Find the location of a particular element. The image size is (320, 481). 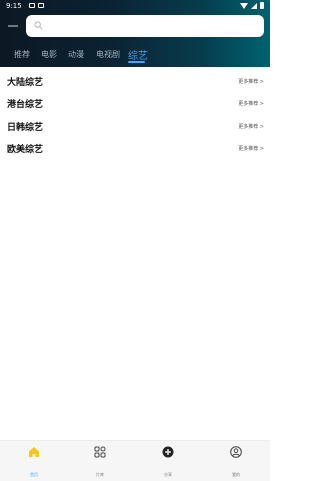

user-icon is located at coordinates (236, 452).